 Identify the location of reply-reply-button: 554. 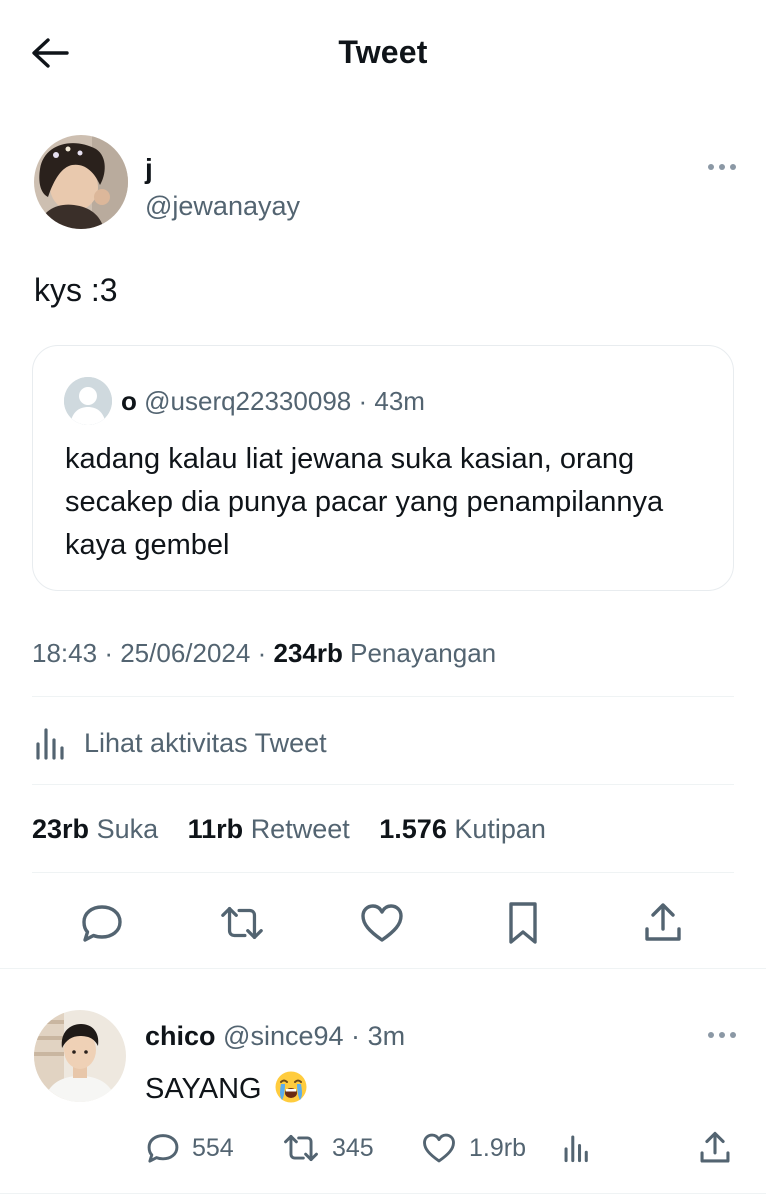
(190, 1148).